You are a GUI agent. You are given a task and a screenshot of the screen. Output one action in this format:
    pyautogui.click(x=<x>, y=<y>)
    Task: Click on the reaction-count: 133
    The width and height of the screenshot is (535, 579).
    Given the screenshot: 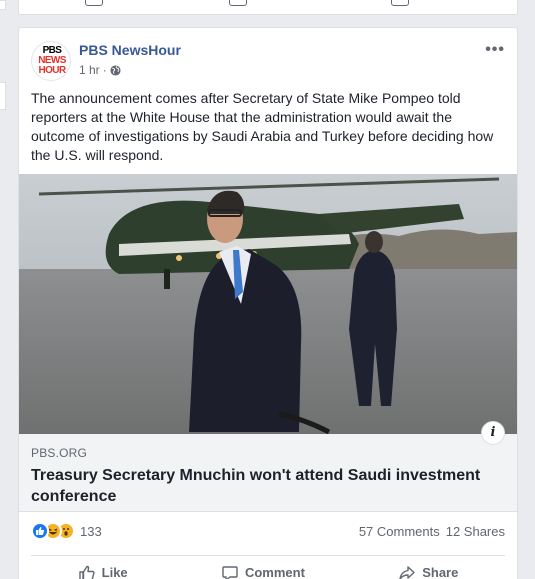 What is the action you would take?
    pyautogui.click(x=91, y=531)
    